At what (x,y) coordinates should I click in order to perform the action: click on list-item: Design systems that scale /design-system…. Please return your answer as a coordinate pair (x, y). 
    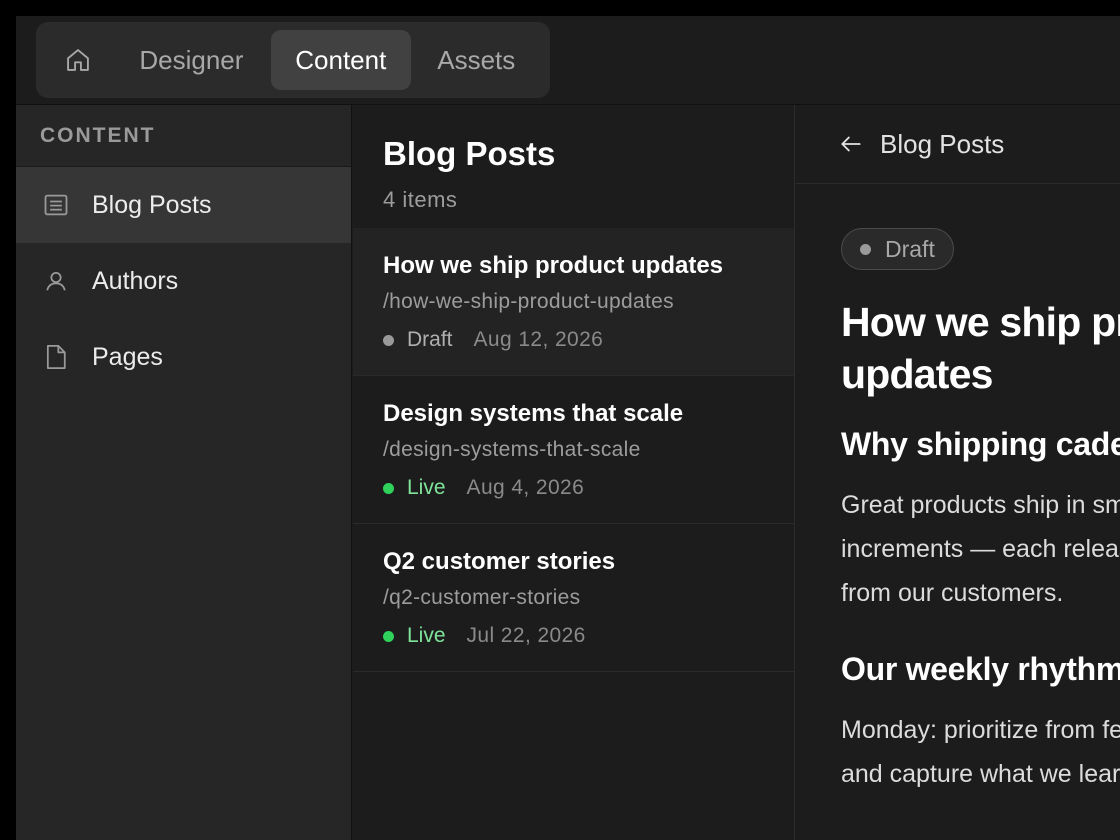
    Looking at the image, I should click on (573, 450).